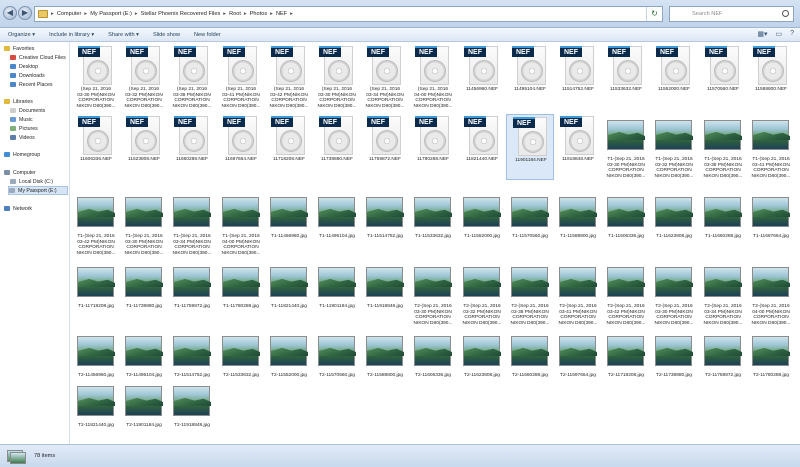 The width and height of the screenshot is (800, 467). Describe the element at coordinates (69, 14) in the screenshot. I see `breadcrumb-item: Computer` at that location.